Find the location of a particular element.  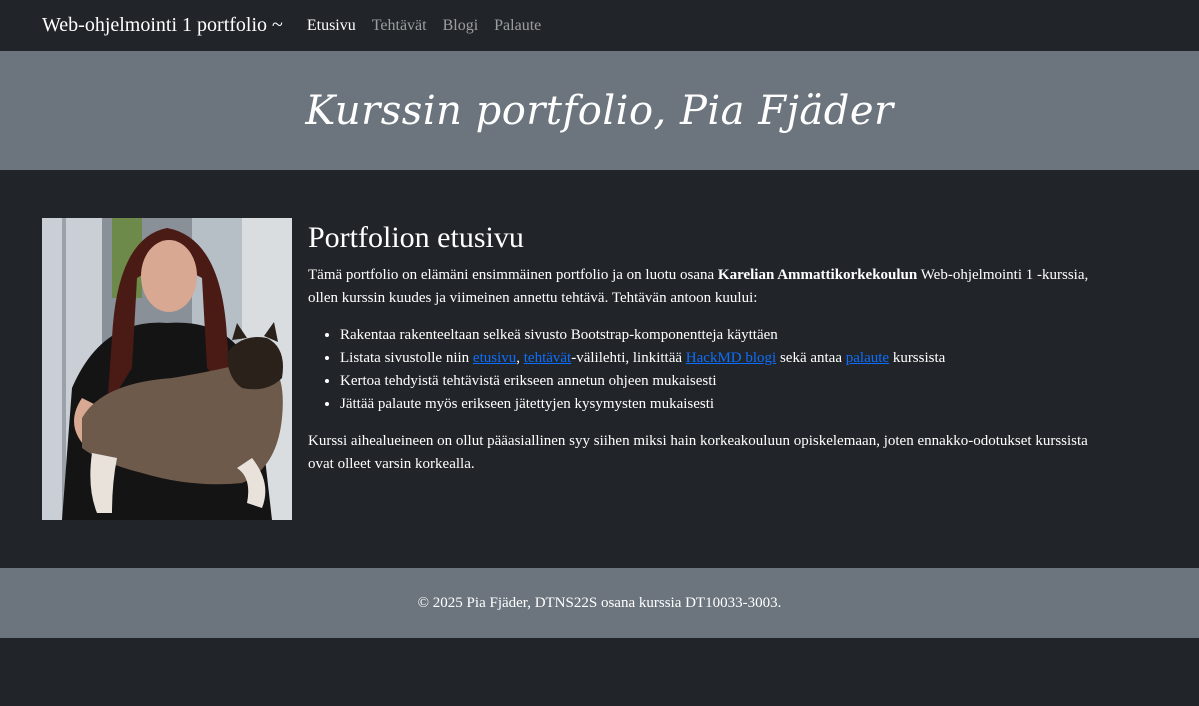

page-heading: Portfolion etusivu is located at coordinates (416, 237).